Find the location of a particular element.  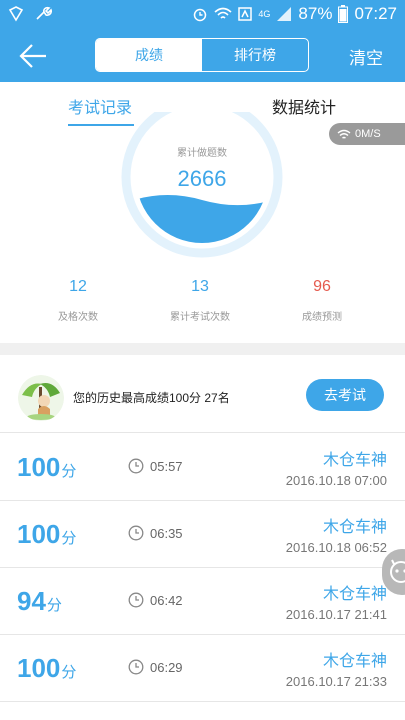

speed-value: 0M/S is located at coordinates (368, 134).